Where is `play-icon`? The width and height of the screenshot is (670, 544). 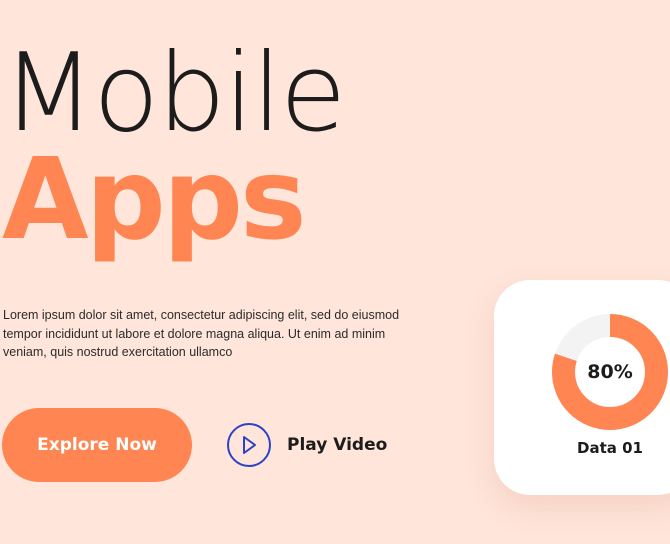 play-icon is located at coordinates (249, 445).